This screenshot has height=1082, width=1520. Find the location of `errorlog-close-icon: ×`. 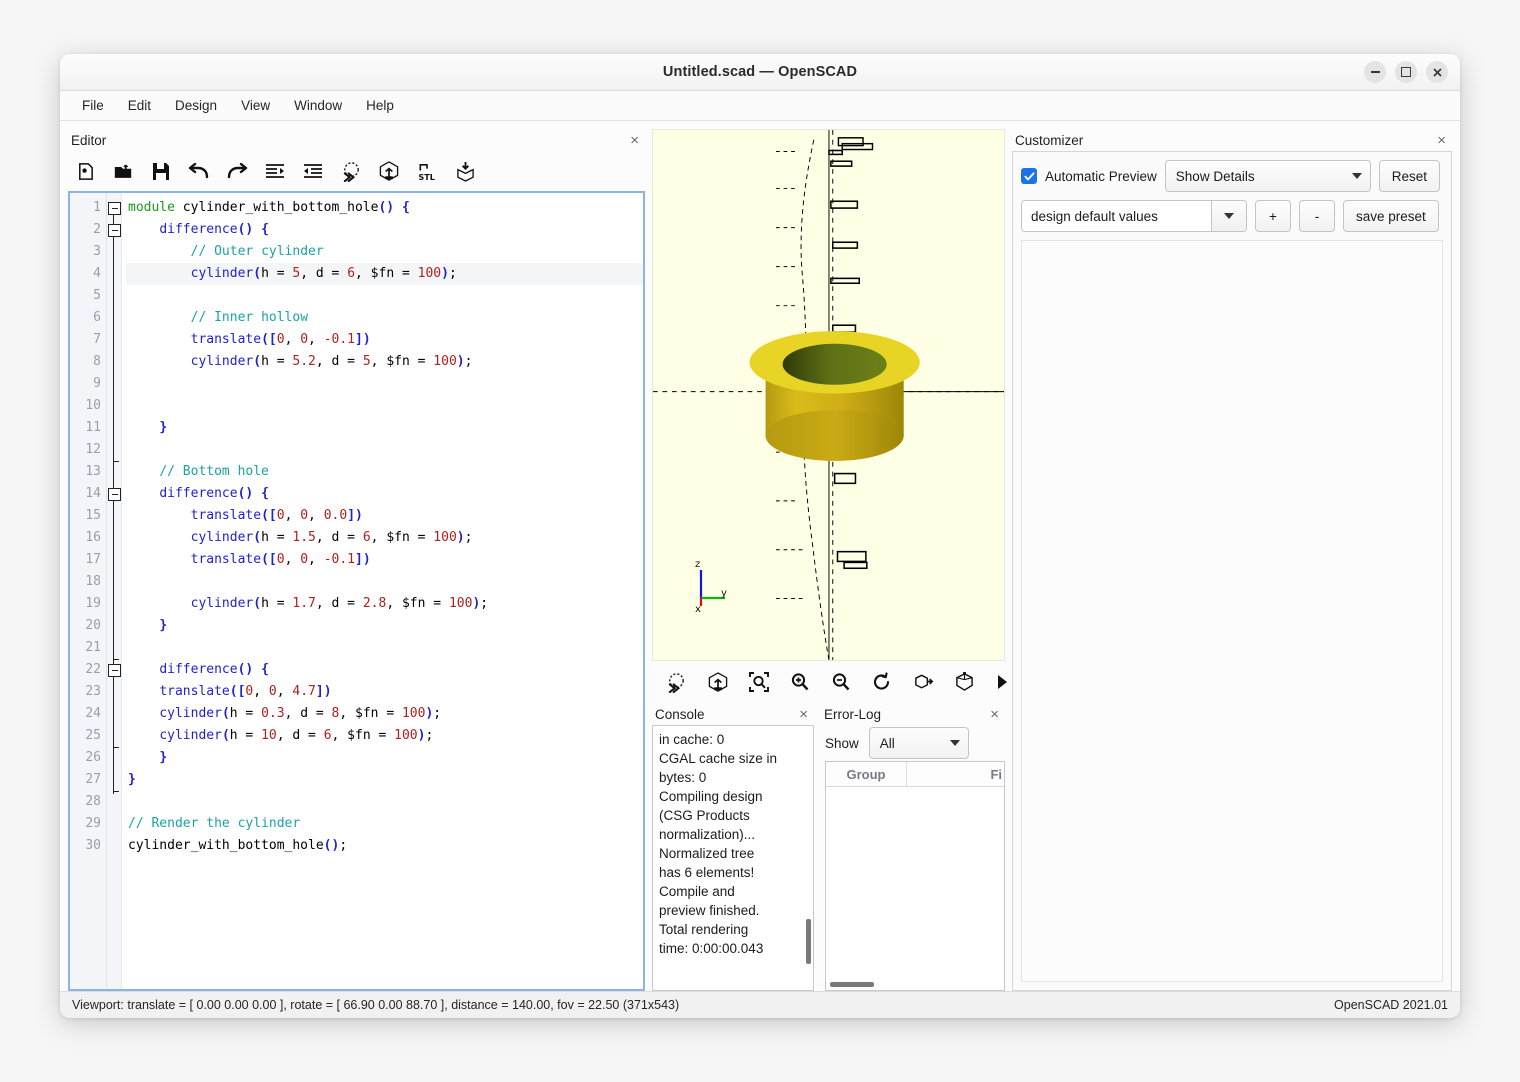

errorlog-close-icon: × is located at coordinates (994, 714).